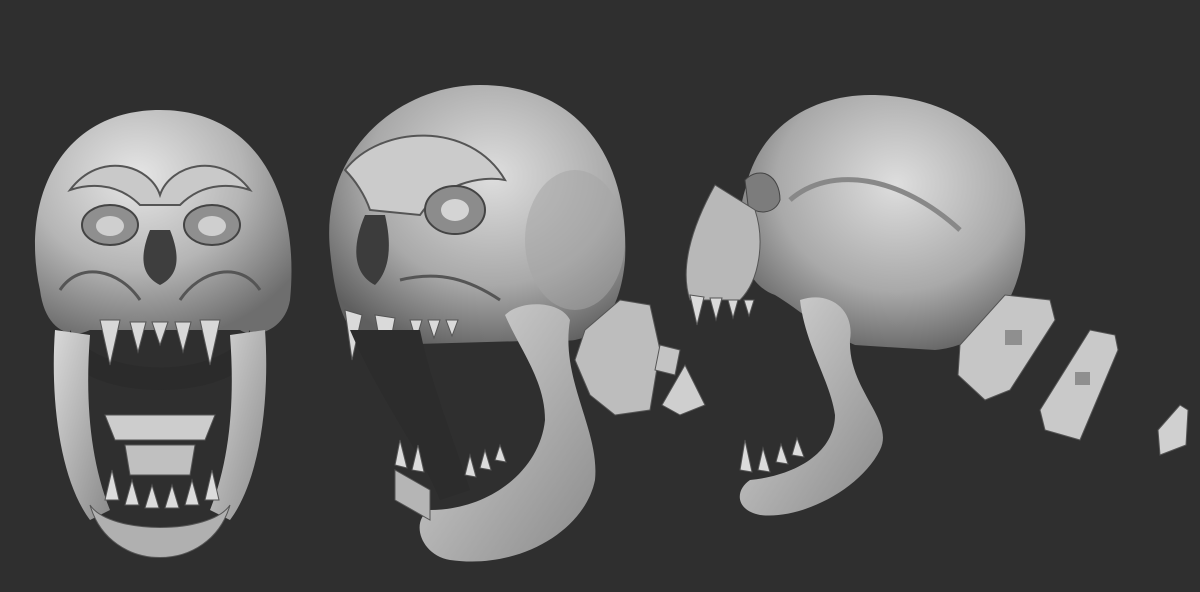  What do you see at coordinates (1073, 375) in the screenshot?
I see `vertebra-fragments-right` at bounding box center [1073, 375].